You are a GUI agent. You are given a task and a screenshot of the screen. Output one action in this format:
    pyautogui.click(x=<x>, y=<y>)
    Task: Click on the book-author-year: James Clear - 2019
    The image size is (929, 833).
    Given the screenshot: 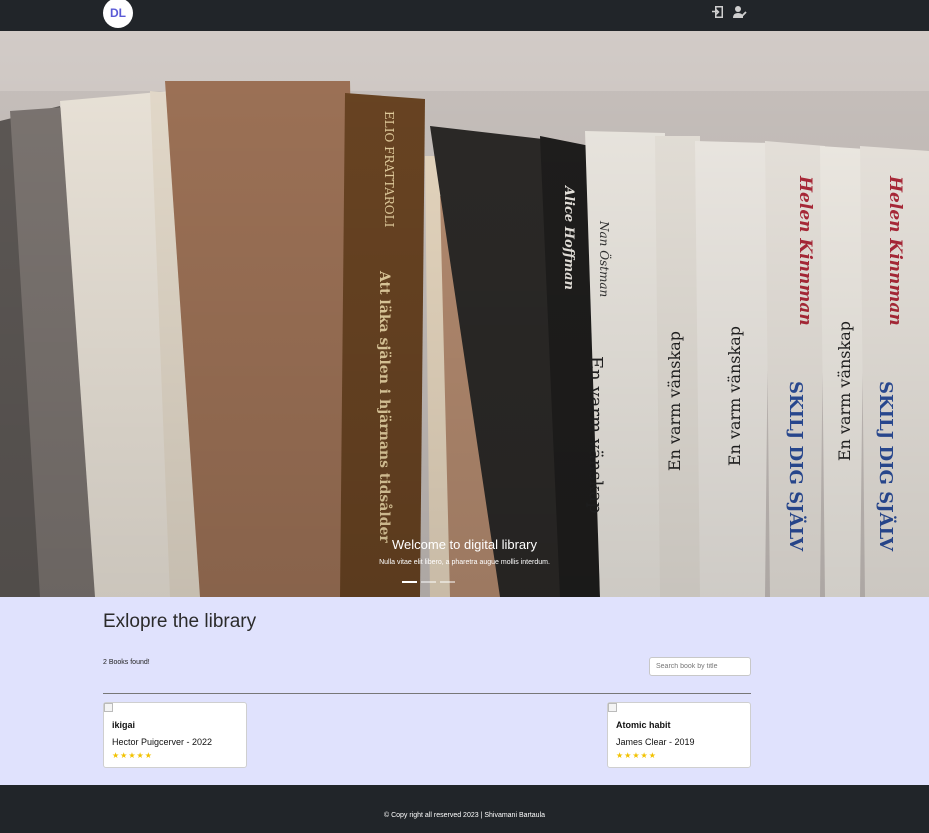 What is the action you would take?
    pyautogui.click(x=655, y=742)
    